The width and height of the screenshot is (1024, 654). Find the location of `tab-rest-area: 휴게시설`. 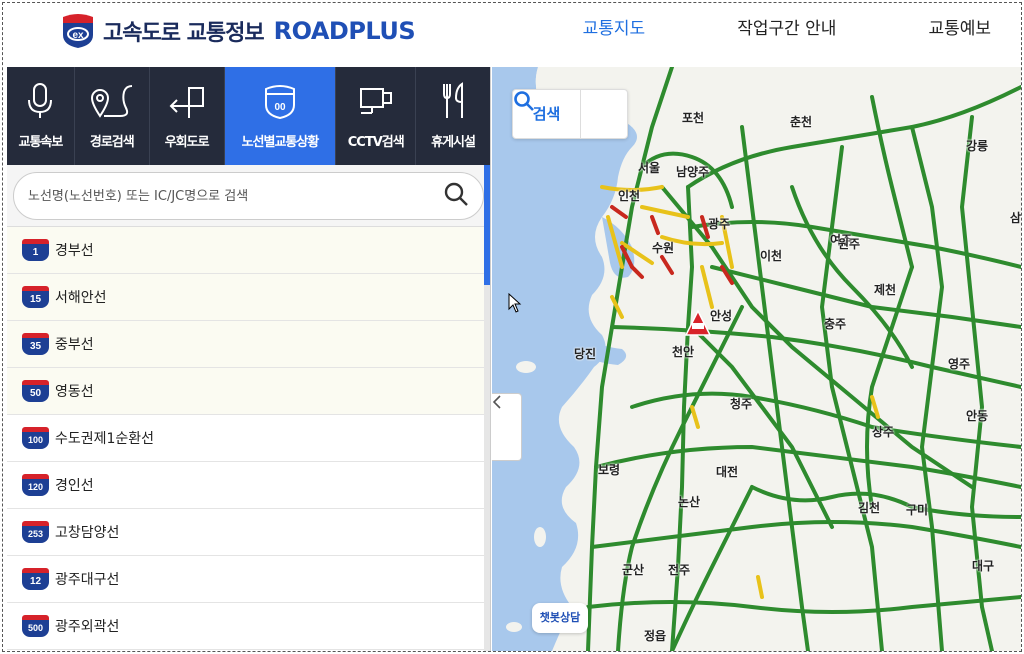

tab-rest-area: 휴게시설 is located at coordinates (453, 116).